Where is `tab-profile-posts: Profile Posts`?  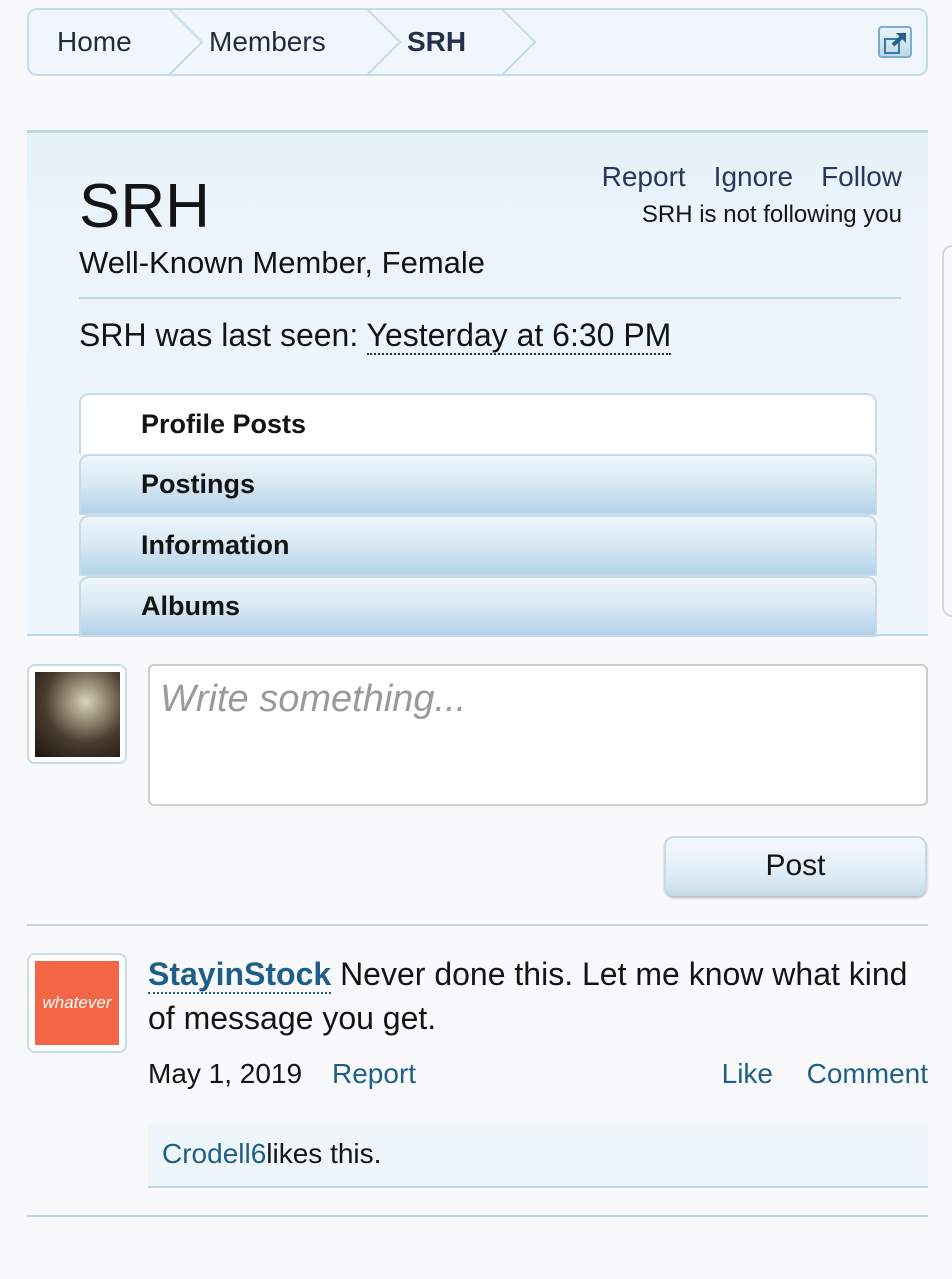 tab-profile-posts: Profile Posts is located at coordinates (478, 423).